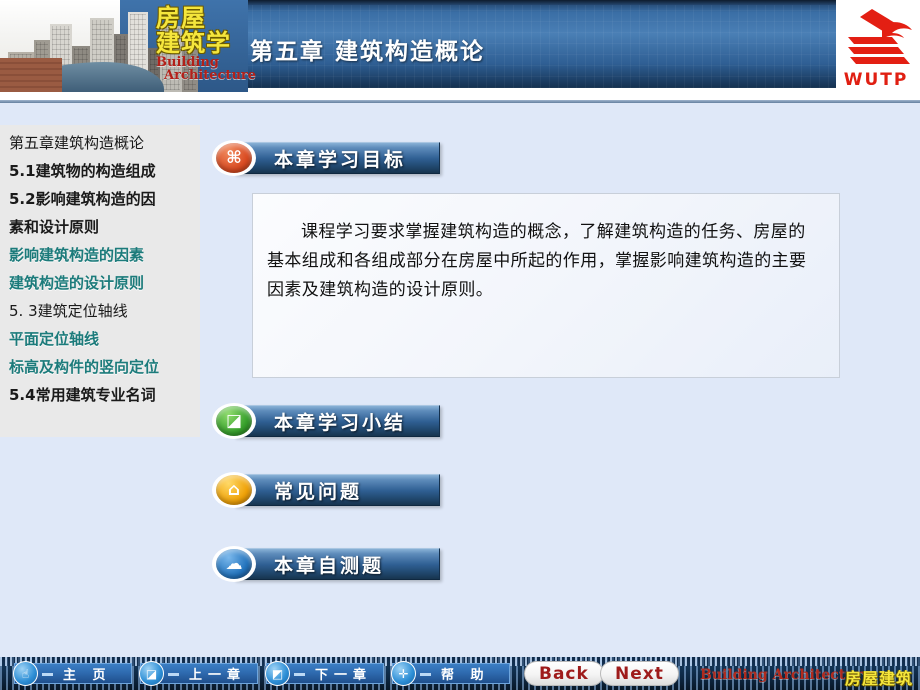 The height and width of the screenshot is (690, 920). I want to click on sidebar-item-8: 标高及构件的竖向定位, so click(103, 367).